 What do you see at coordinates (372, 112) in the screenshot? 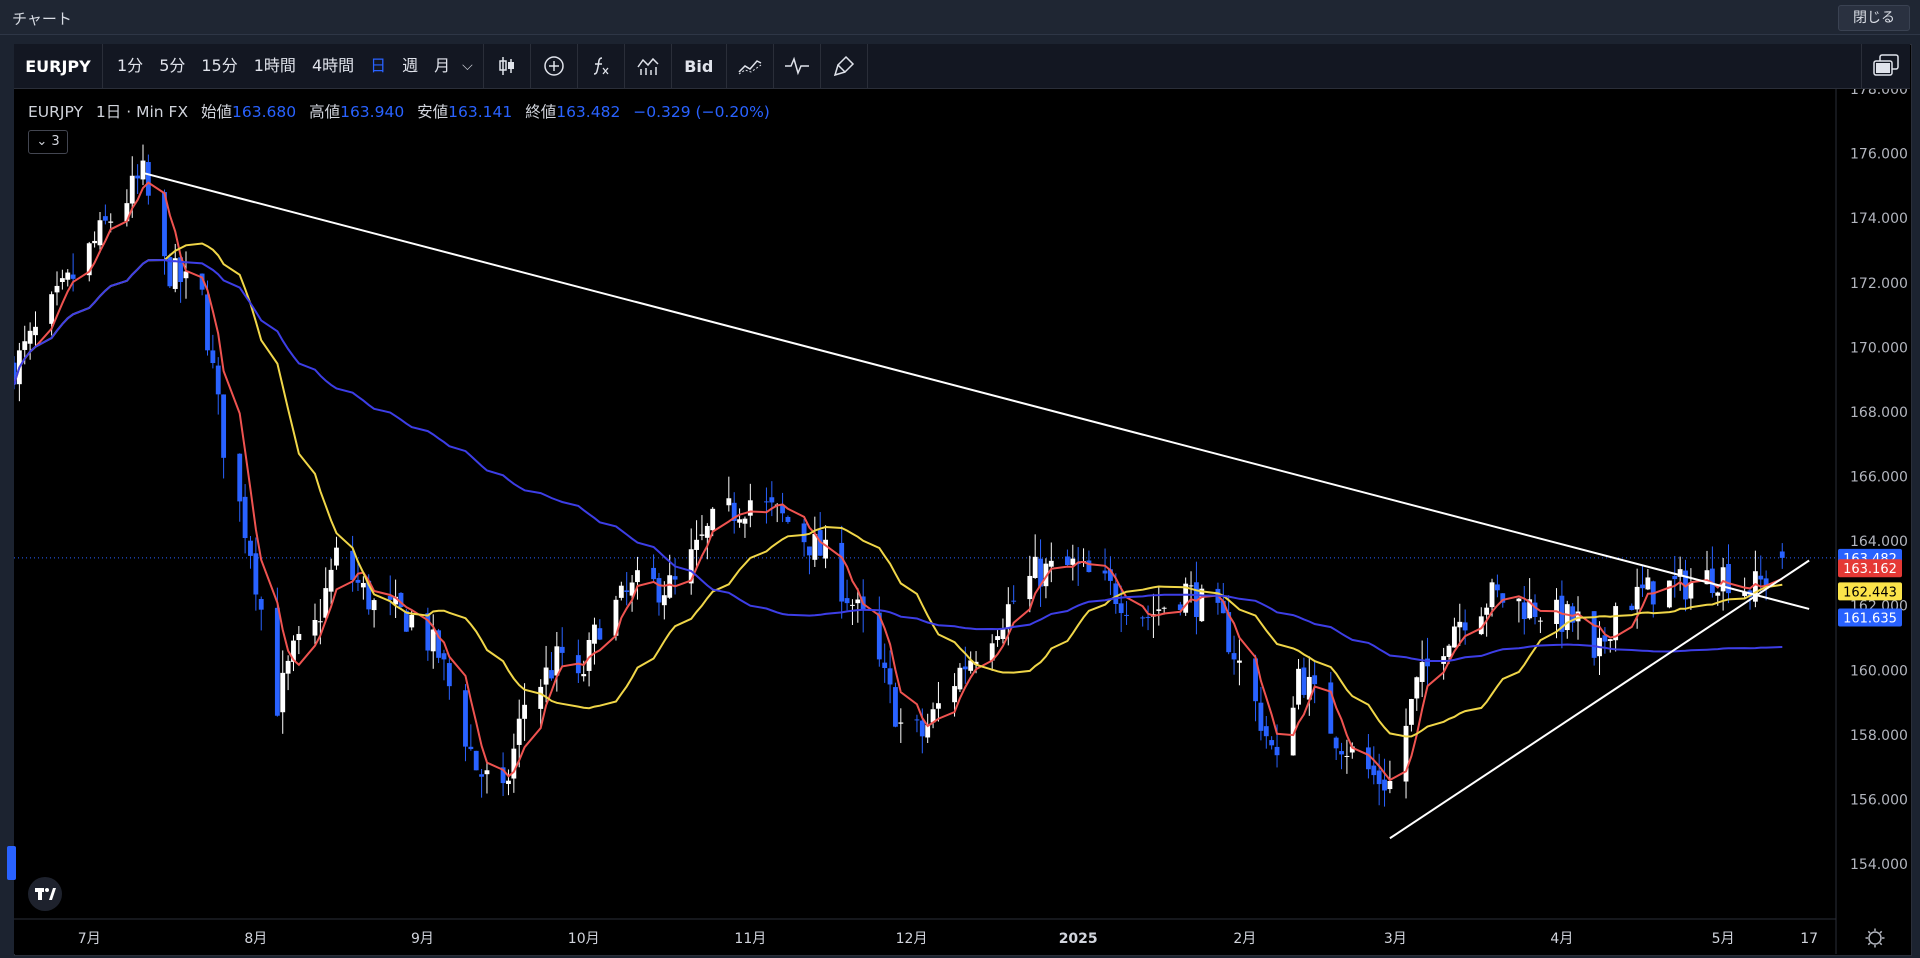
I see `high-value: 163.940` at bounding box center [372, 112].